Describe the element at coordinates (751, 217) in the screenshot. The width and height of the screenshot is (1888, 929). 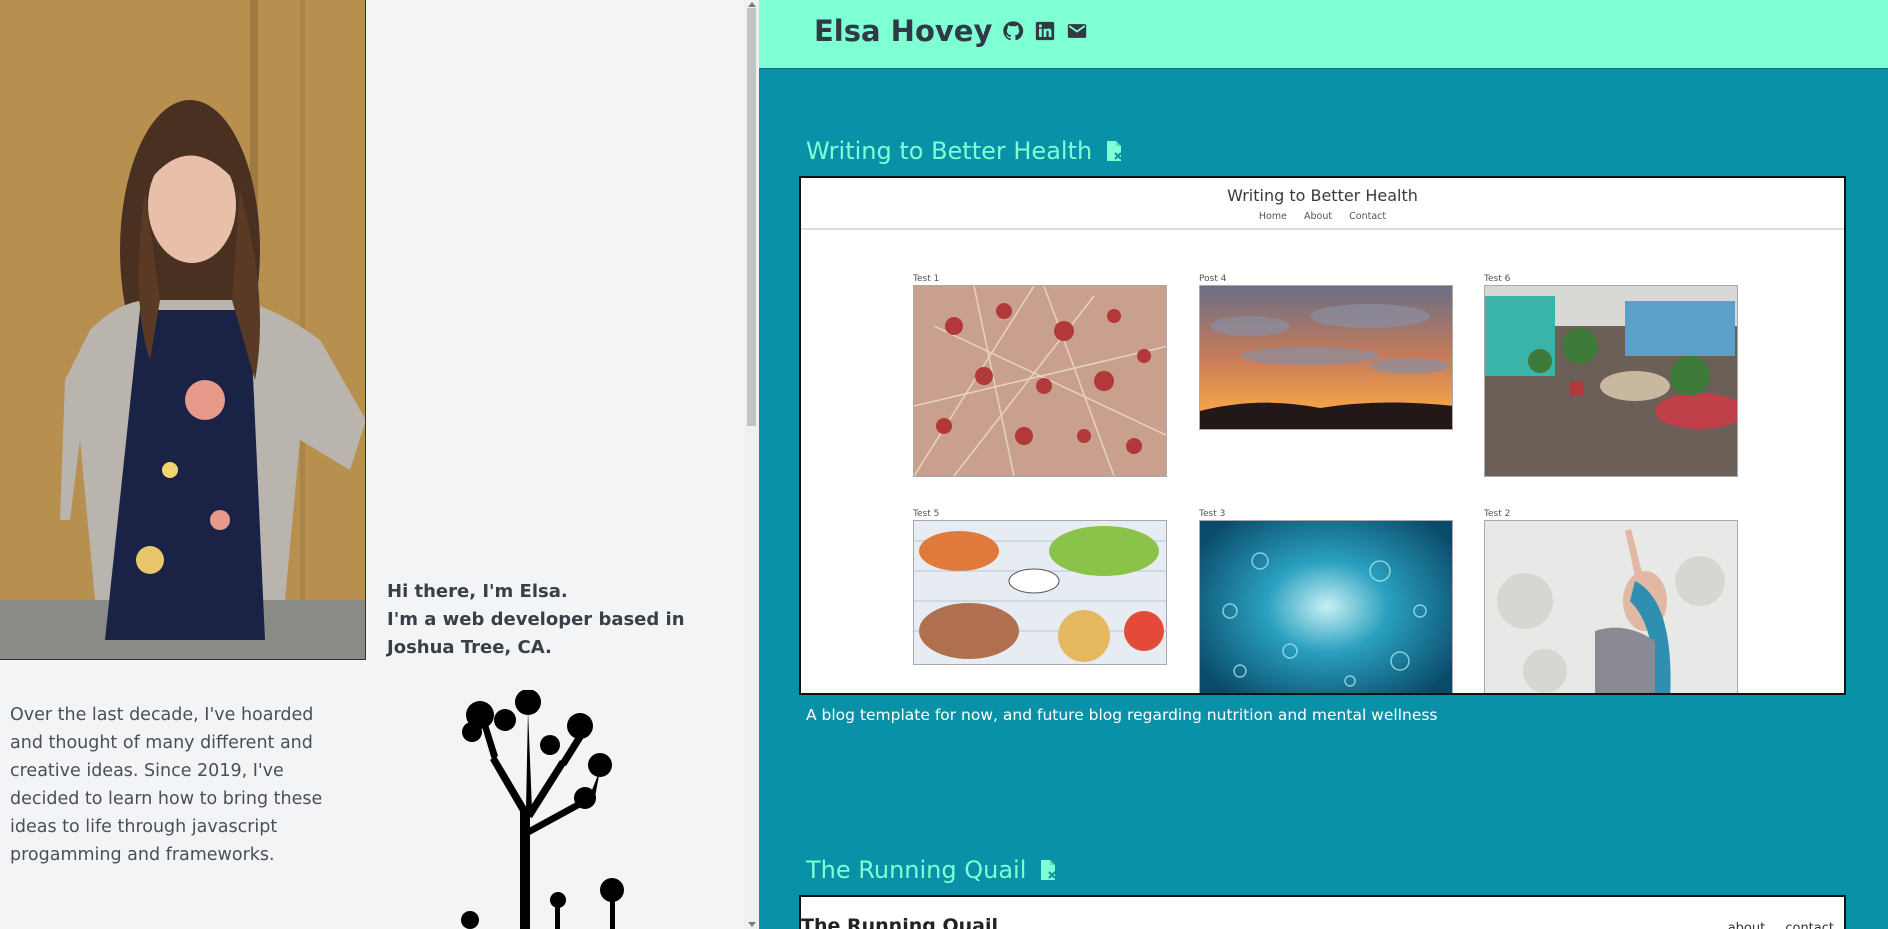
I see `scroll-thumb` at that location.